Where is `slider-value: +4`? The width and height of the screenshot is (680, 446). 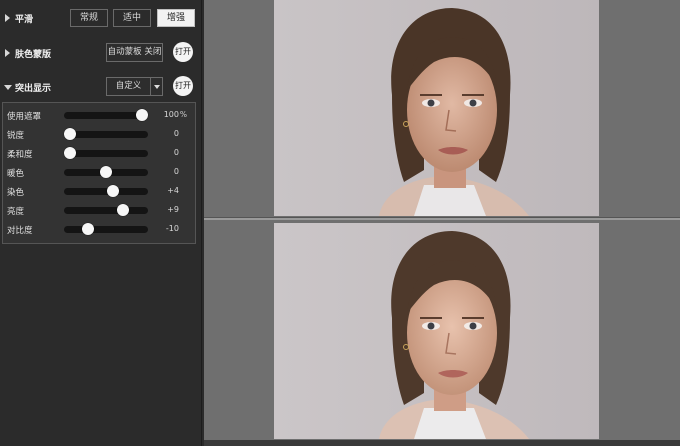 slider-value: +4 is located at coordinates (173, 190).